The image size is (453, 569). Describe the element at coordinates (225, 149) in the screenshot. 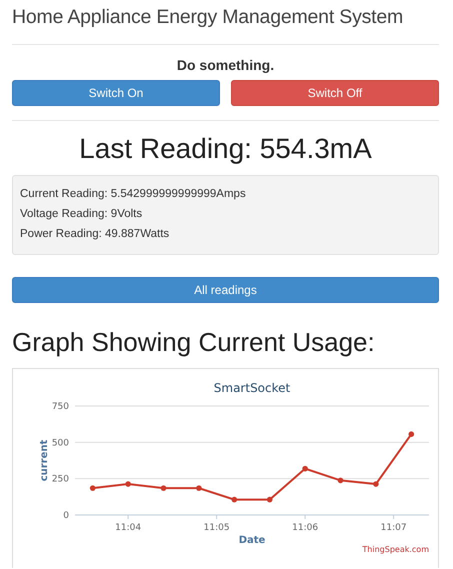

I see `last-reading-heading: Last Reading: 554.3mA` at that location.